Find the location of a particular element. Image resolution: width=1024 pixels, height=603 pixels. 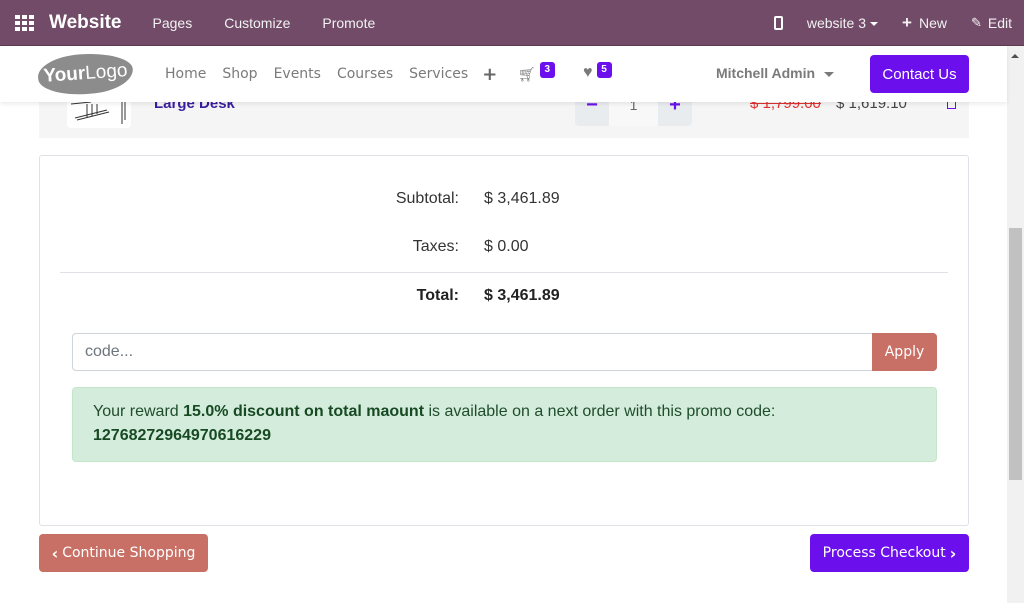

cart-link: 🛒︎ 3 is located at coordinates (536, 72).